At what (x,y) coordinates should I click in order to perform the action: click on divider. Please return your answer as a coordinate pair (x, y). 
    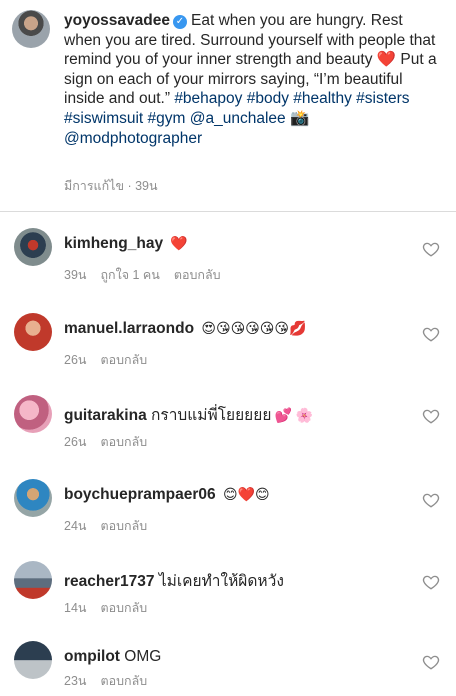
    Looking at the image, I should click on (228, 211).